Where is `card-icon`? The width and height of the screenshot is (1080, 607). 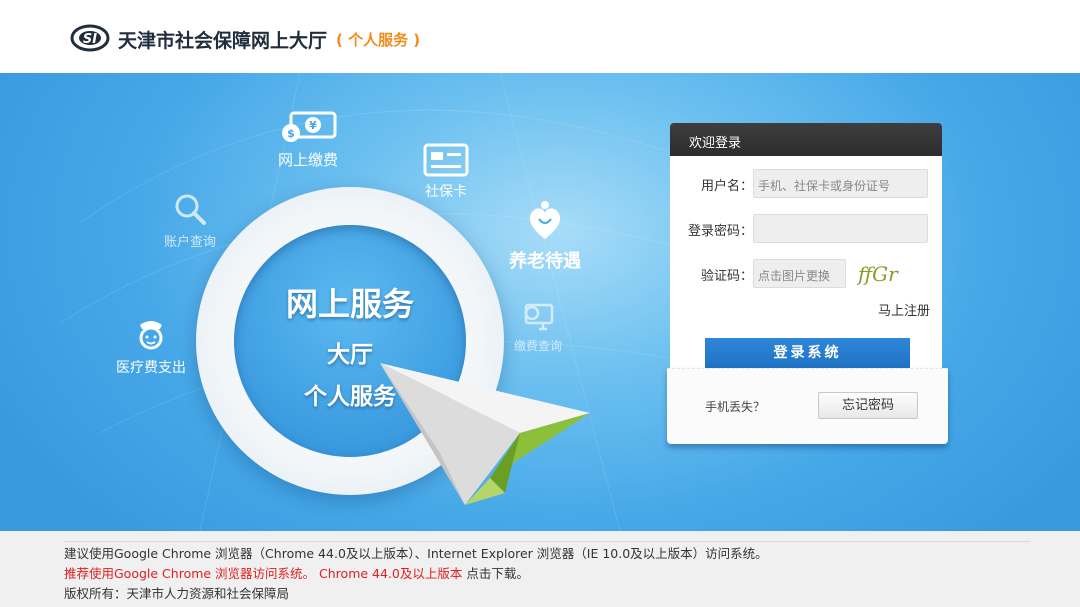 card-icon is located at coordinates (446, 160).